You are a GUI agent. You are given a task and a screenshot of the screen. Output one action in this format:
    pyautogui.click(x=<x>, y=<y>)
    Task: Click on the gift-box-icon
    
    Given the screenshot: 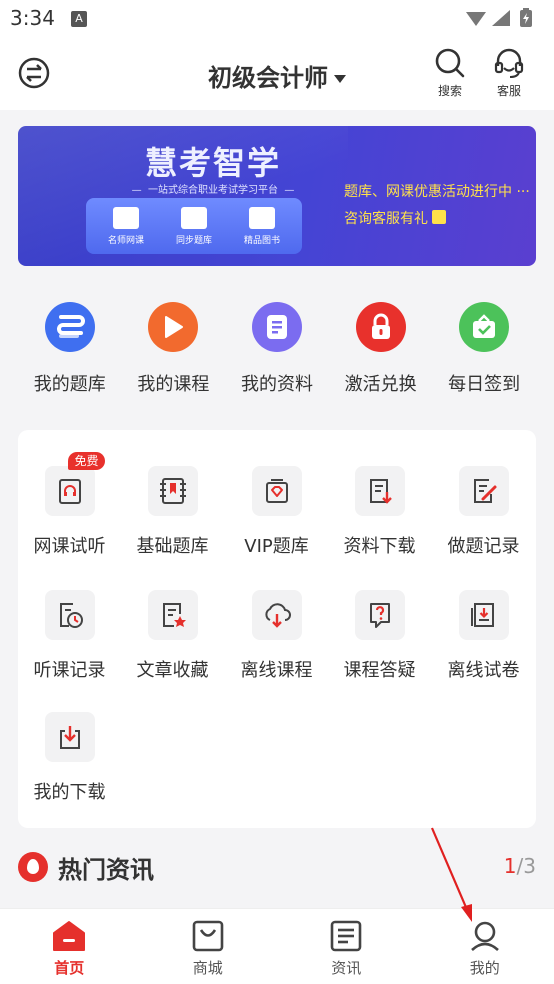 What is the action you would take?
    pyautogui.click(x=484, y=327)
    